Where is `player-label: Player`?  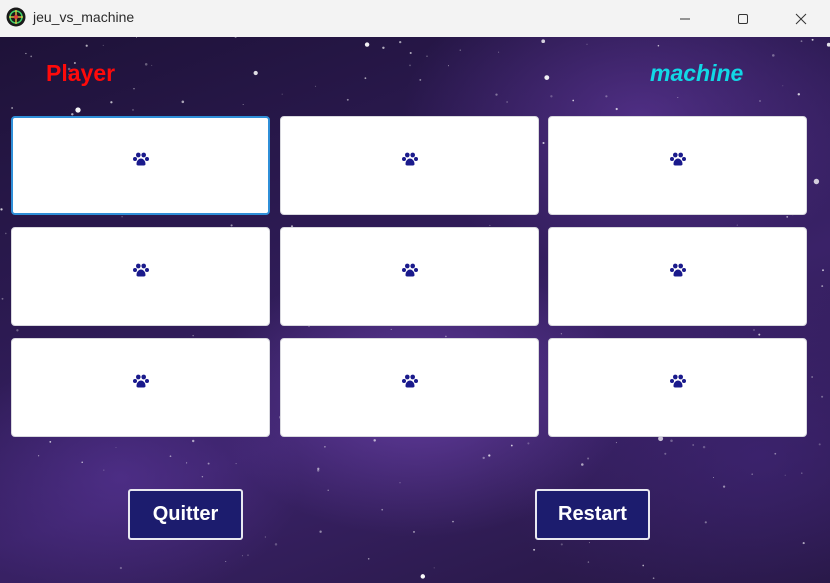 player-label: Player is located at coordinates (81, 73).